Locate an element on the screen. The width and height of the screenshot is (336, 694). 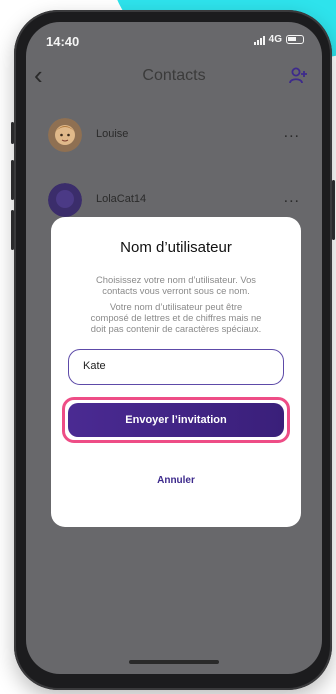
volume-down-button is located at coordinates (12, 230).